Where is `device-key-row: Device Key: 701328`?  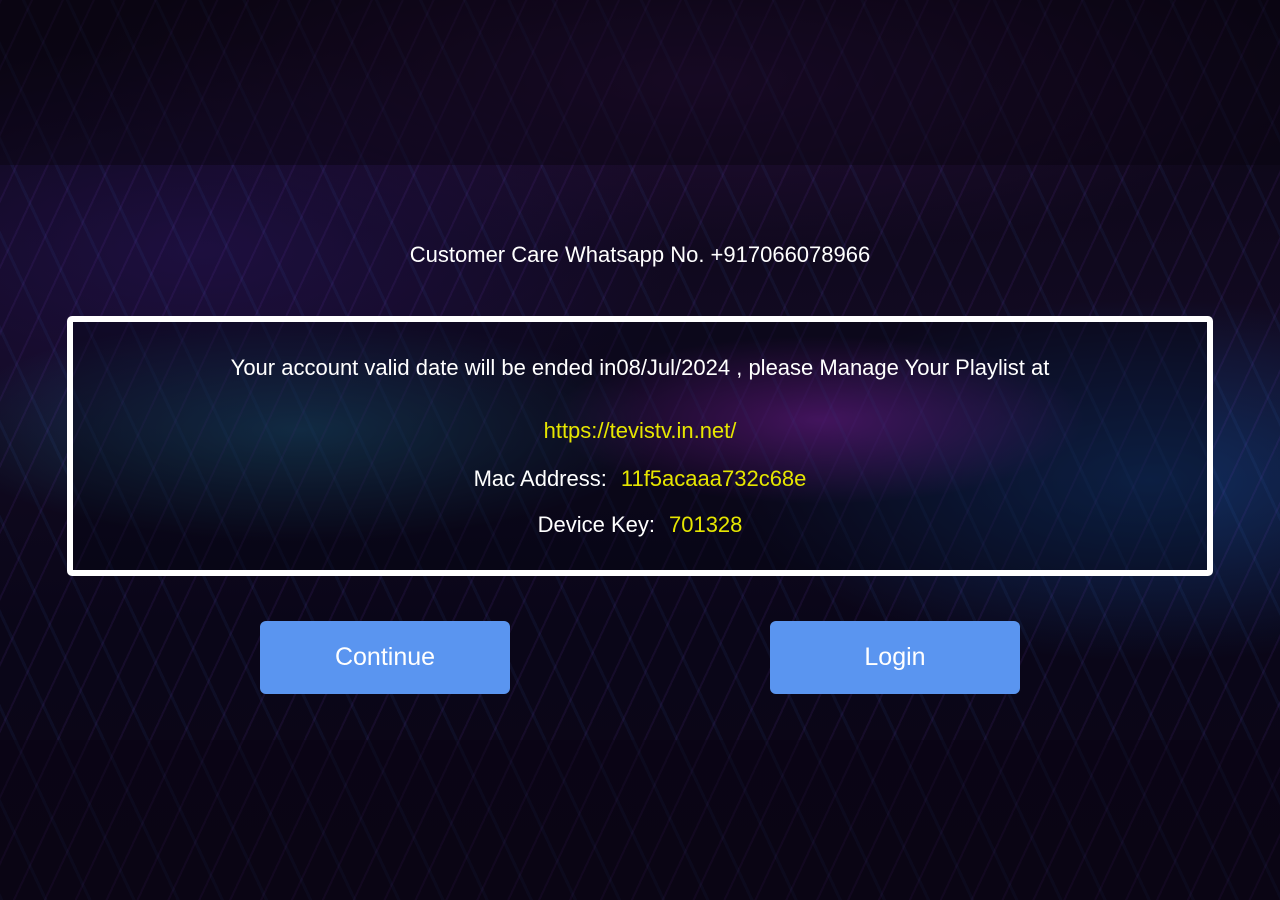 device-key-row: Device Key: 701328 is located at coordinates (640, 525).